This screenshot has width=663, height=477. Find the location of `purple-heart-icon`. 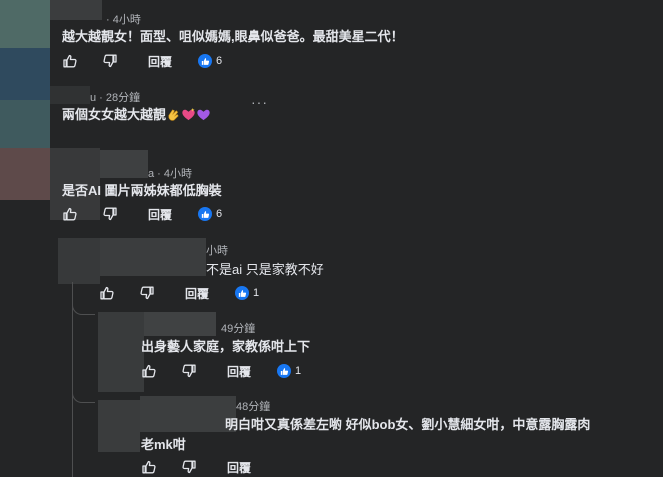

purple-heart-icon is located at coordinates (203, 116).